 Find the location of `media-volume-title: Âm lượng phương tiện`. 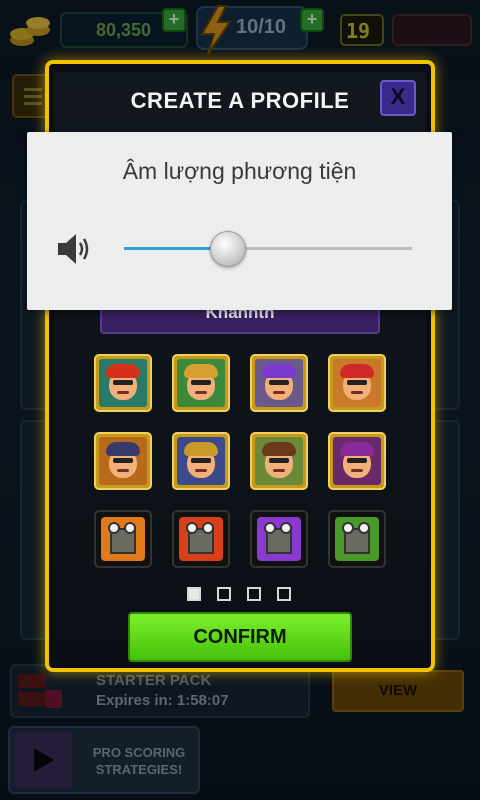

media-volume-title: Âm lượng phương tiện is located at coordinates (239, 171).